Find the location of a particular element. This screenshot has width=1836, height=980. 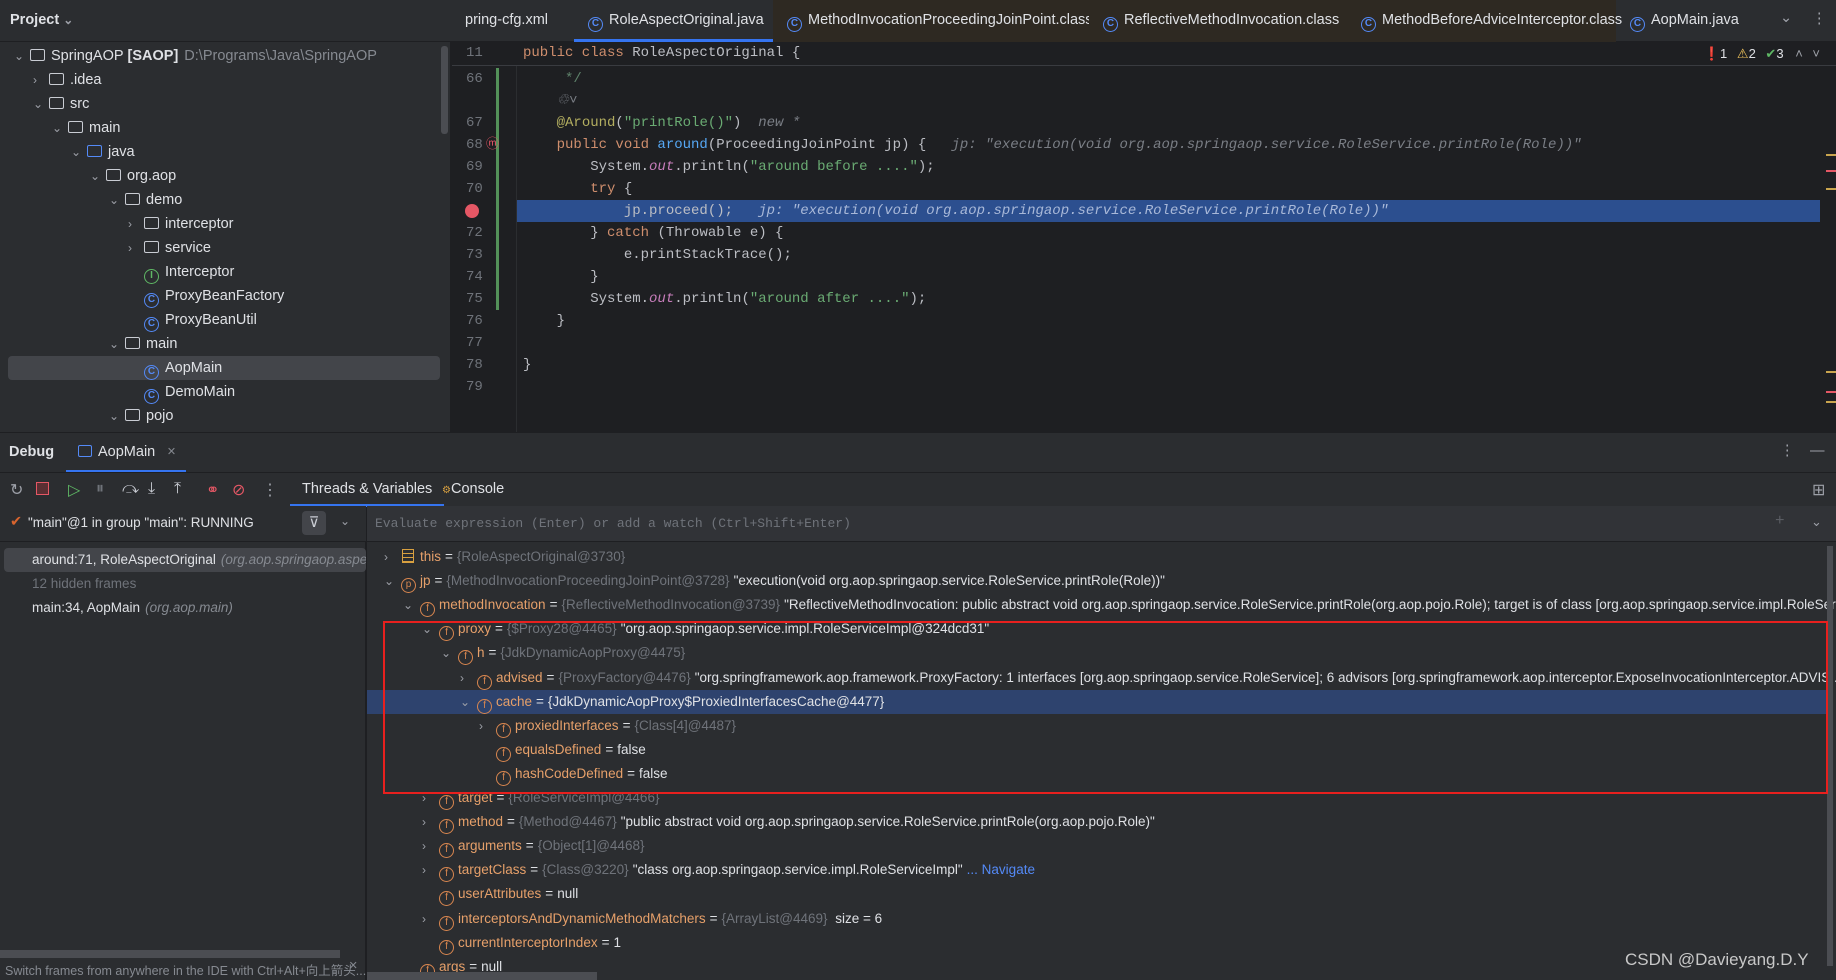

code-line: 67 @Around("printRole()") new * is located at coordinates (1144, 123).